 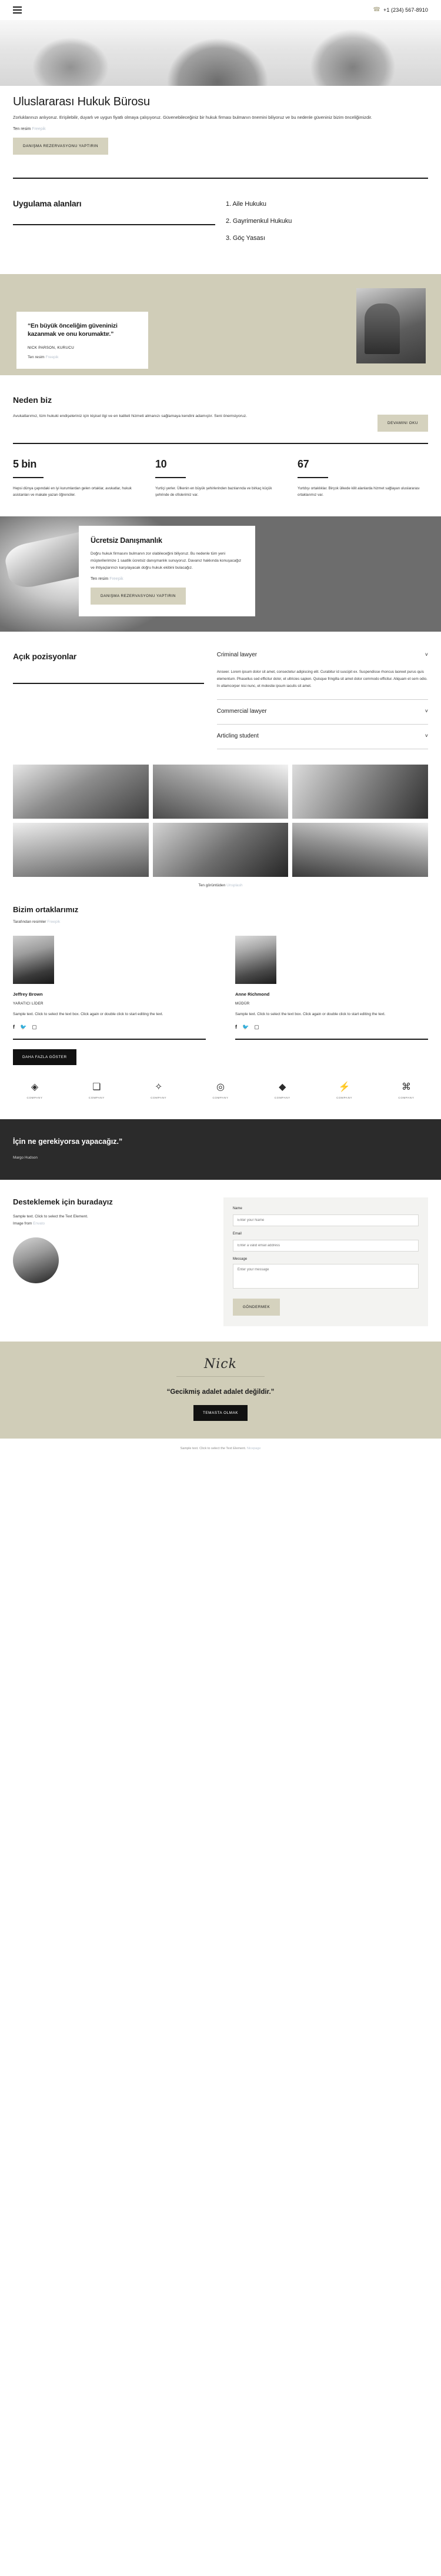 I want to click on phone-icon: ☎, so click(x=376, y=9).